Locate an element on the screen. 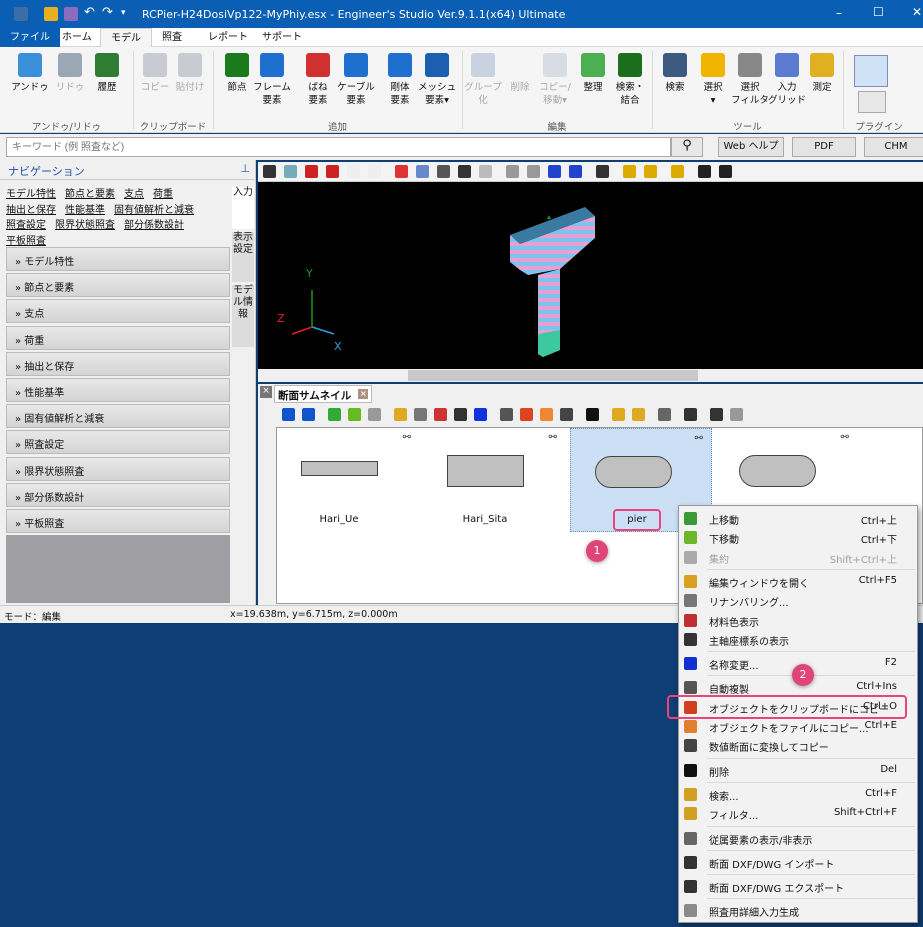 Image resolution: width=923 pixels, height=927 pixels. add-icon is located at coordinates (288, 414).